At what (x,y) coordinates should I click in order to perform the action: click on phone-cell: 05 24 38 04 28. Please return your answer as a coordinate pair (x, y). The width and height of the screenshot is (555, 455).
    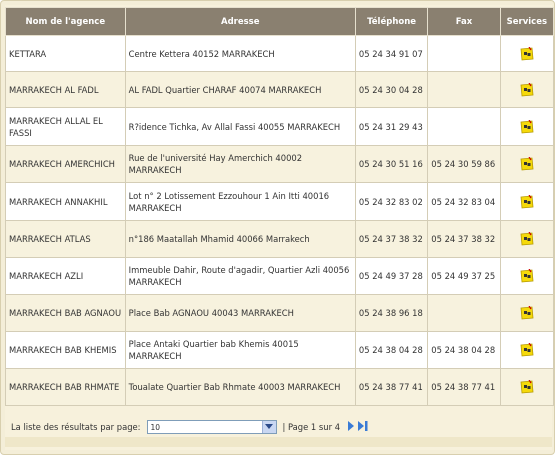
    Looking at the image, I should click on (391, 350).